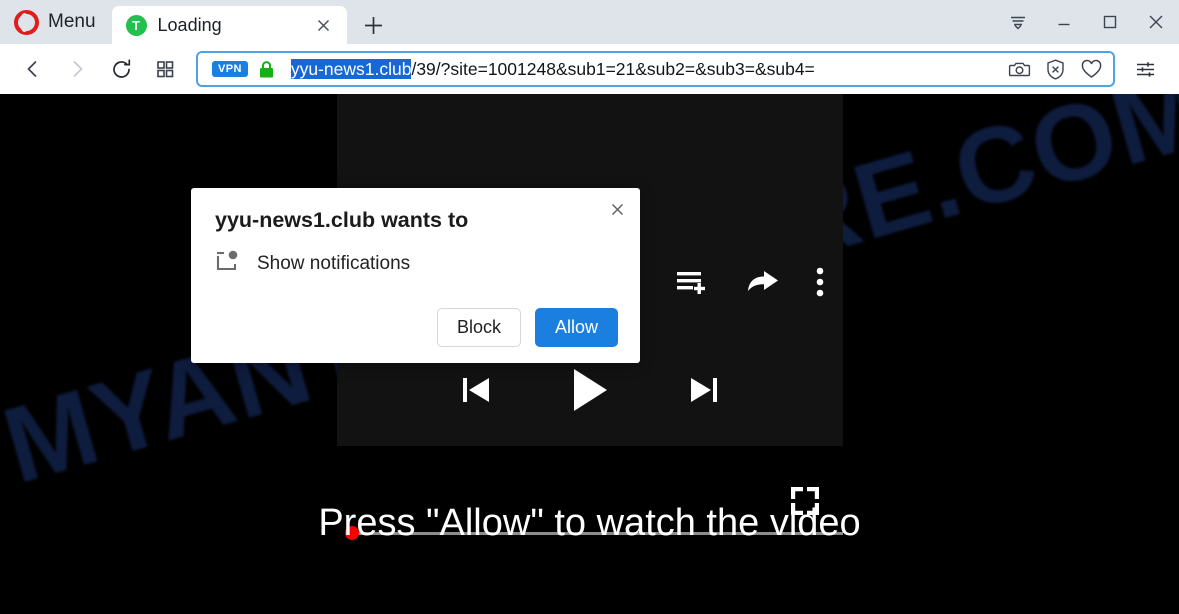 Image resolution: width=1179 pixels, height=614 pixels. What do you see at coordinates (763, 282) in the screenshot?
I see `share-arrow-icon` at bounding box center [763, 282].